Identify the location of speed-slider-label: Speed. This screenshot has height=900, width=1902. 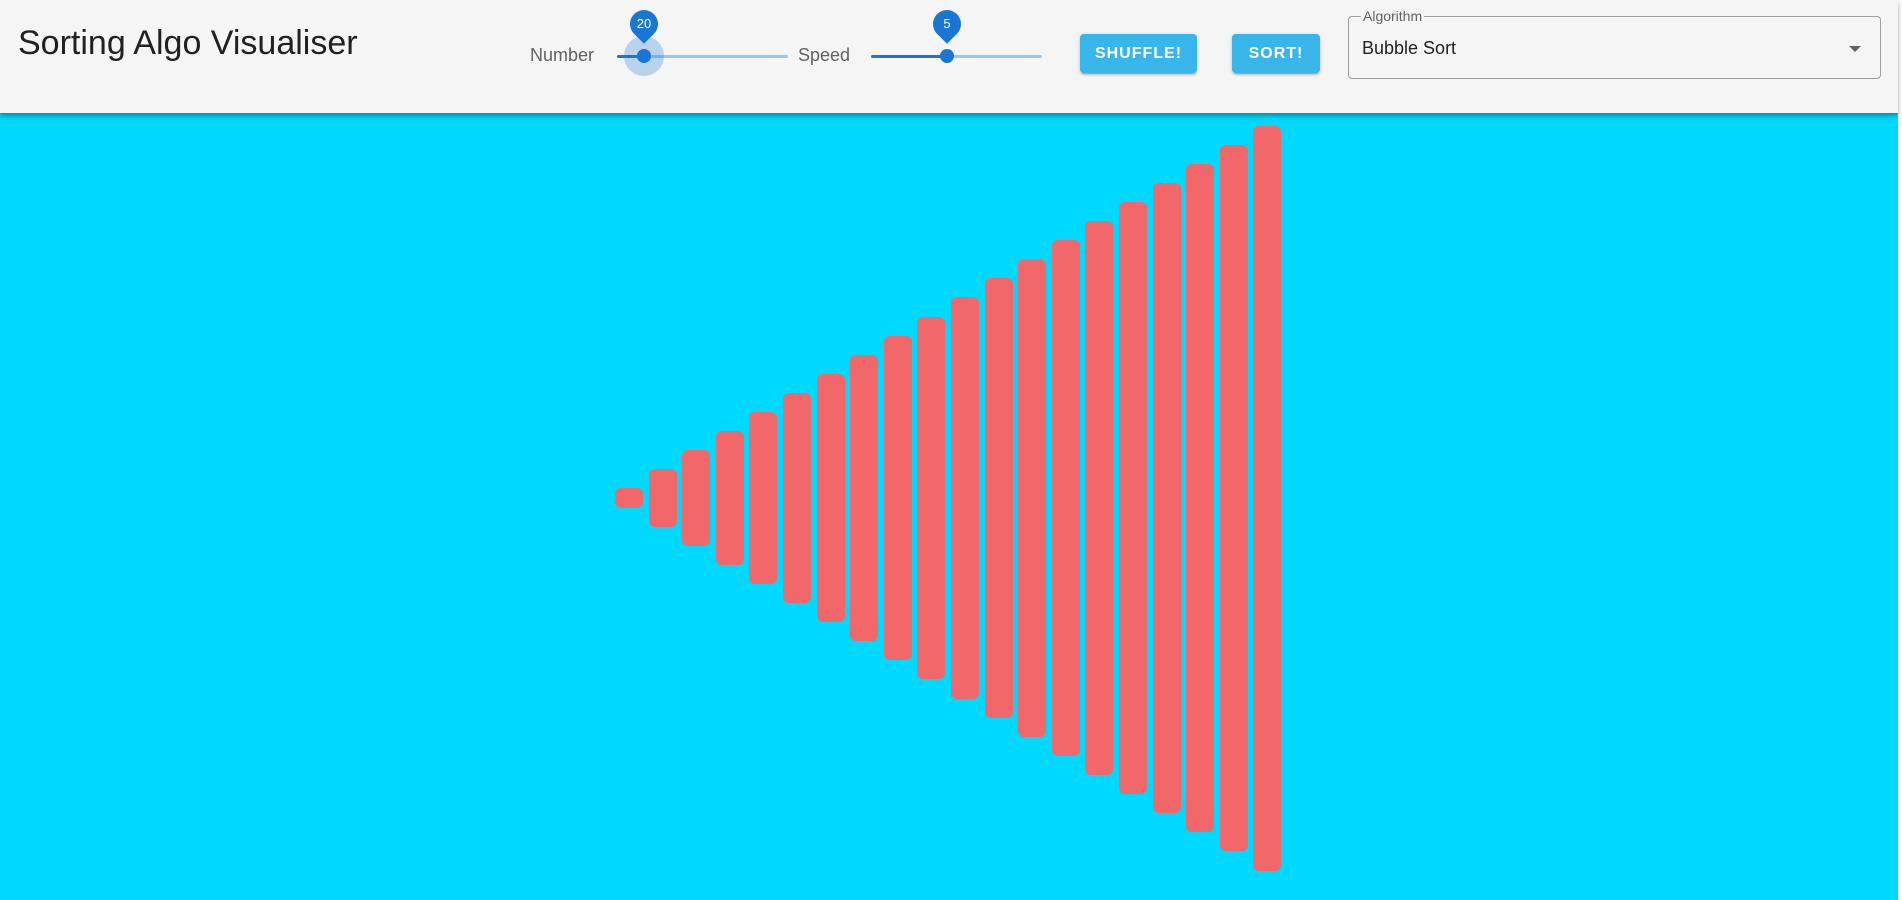
(824, 55).